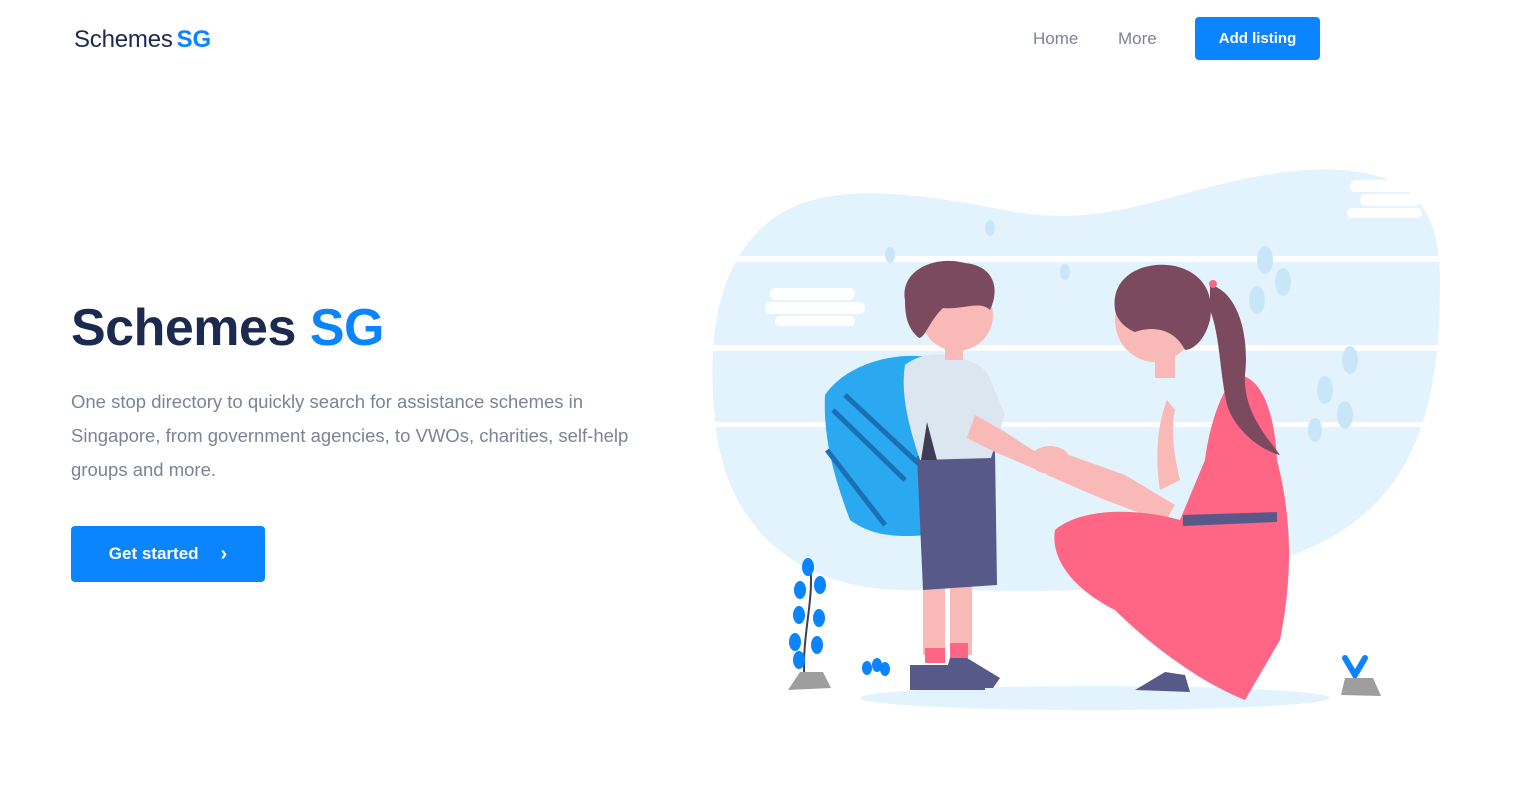 The height and width of the screenshot is (787, 1516). I want to click on get-started-button: Get started ›, so click(168, 554).